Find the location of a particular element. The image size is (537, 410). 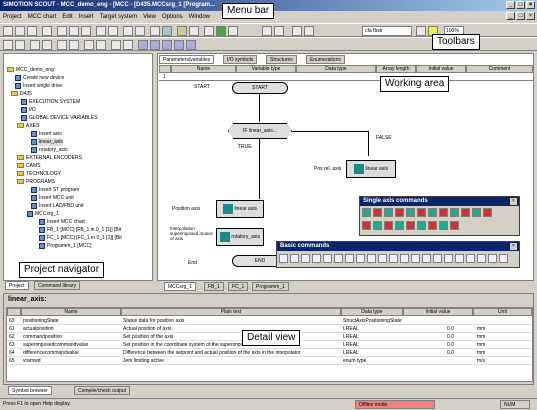

tree-item-insert-st: Insert ST program is located at coordinates (55, 190).